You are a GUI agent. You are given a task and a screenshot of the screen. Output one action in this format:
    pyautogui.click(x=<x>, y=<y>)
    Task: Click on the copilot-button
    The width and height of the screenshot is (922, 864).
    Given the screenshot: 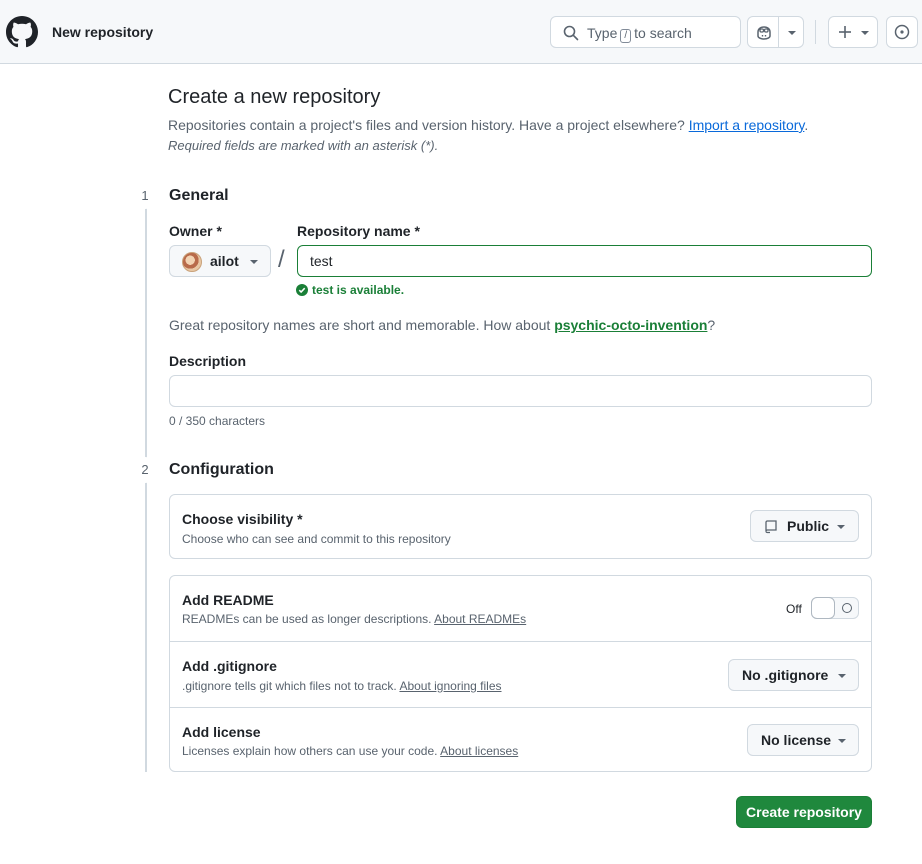 What is the action you would take?
    pyautogui.click(x=763, y=32)
    